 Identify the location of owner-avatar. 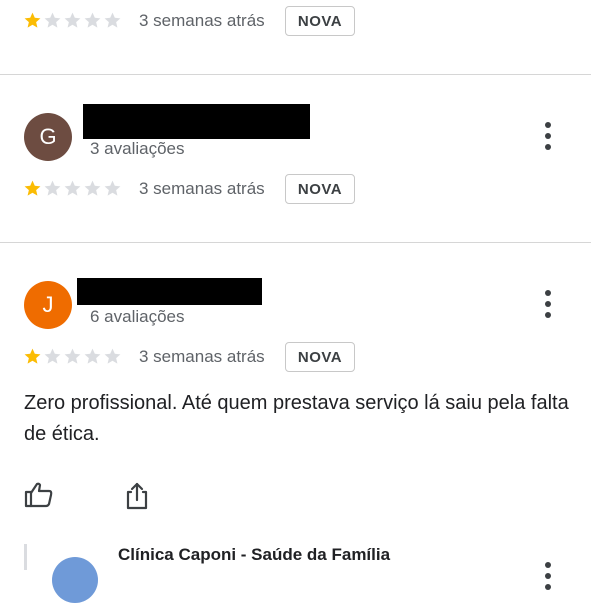
(75, 580).